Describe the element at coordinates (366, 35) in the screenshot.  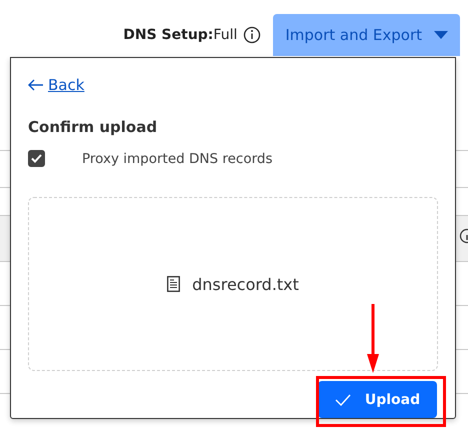
I see `import-export-button: Import and Export` at that location.